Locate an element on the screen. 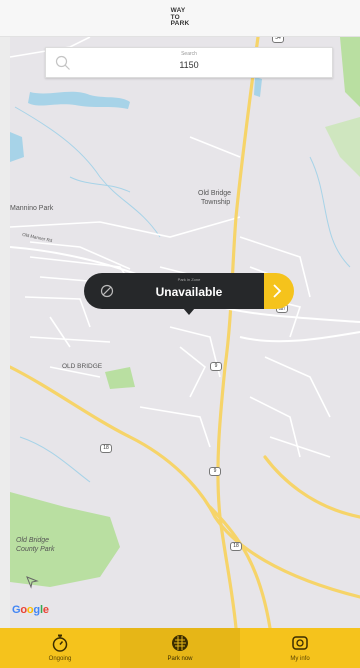 The image size is (360, 668). road-shield: 34 is located at coordinates (278, 40).